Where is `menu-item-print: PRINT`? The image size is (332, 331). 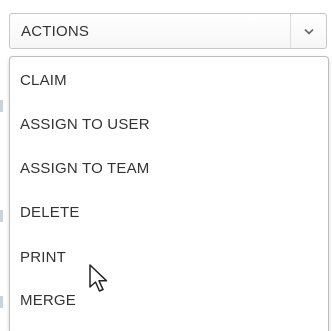 menu-item-print: PRINT is located at coordinates (169, 257).